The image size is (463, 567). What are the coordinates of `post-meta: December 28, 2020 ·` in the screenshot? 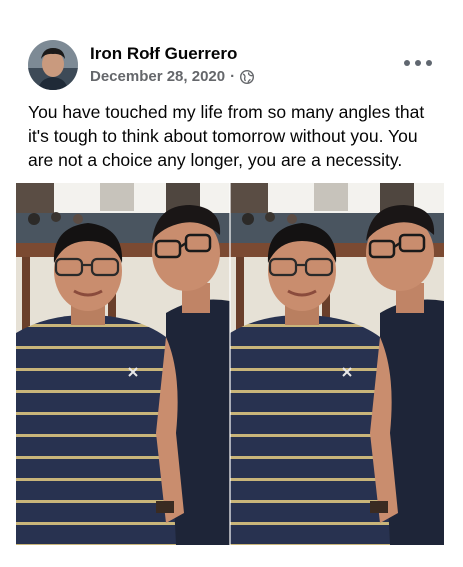 It's located at (172, 76).